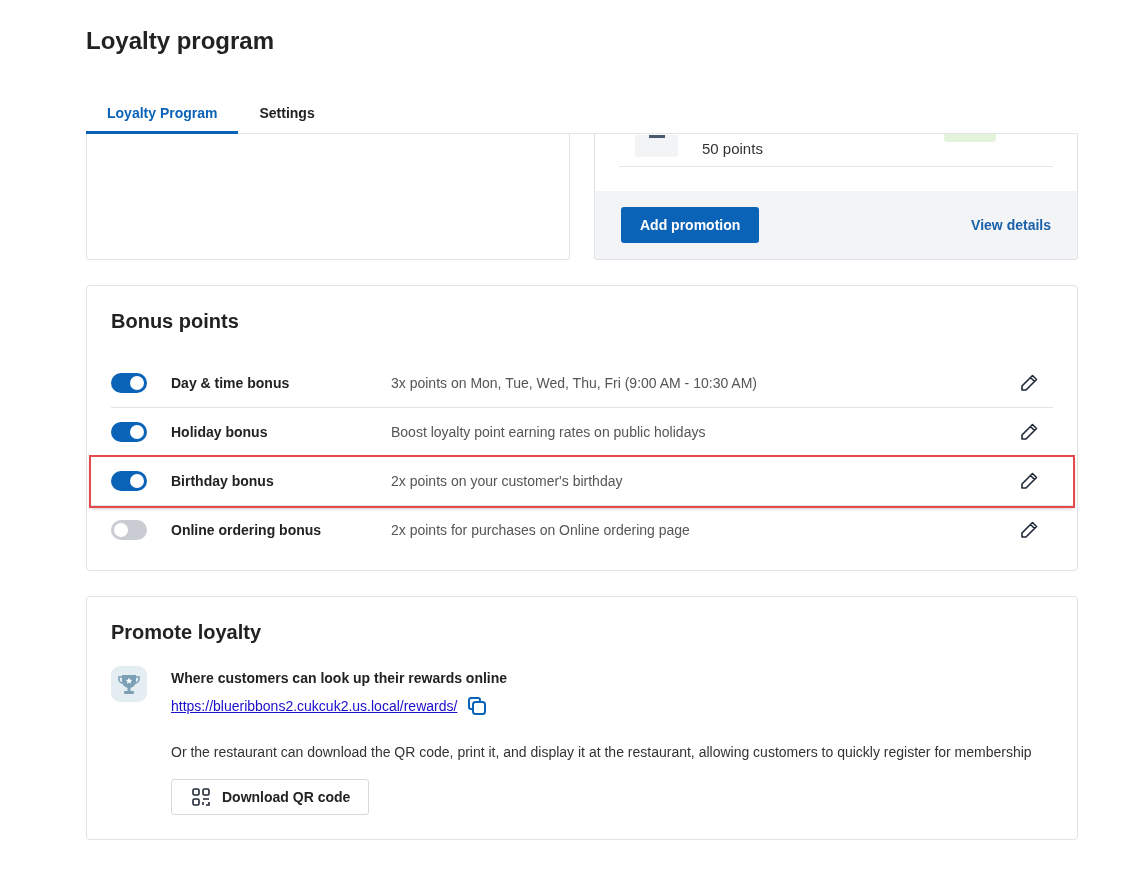 The width and height of the screenshot is (1134, 879). I want to click on bonus-name: Holiday bonus, so click(220, 432).